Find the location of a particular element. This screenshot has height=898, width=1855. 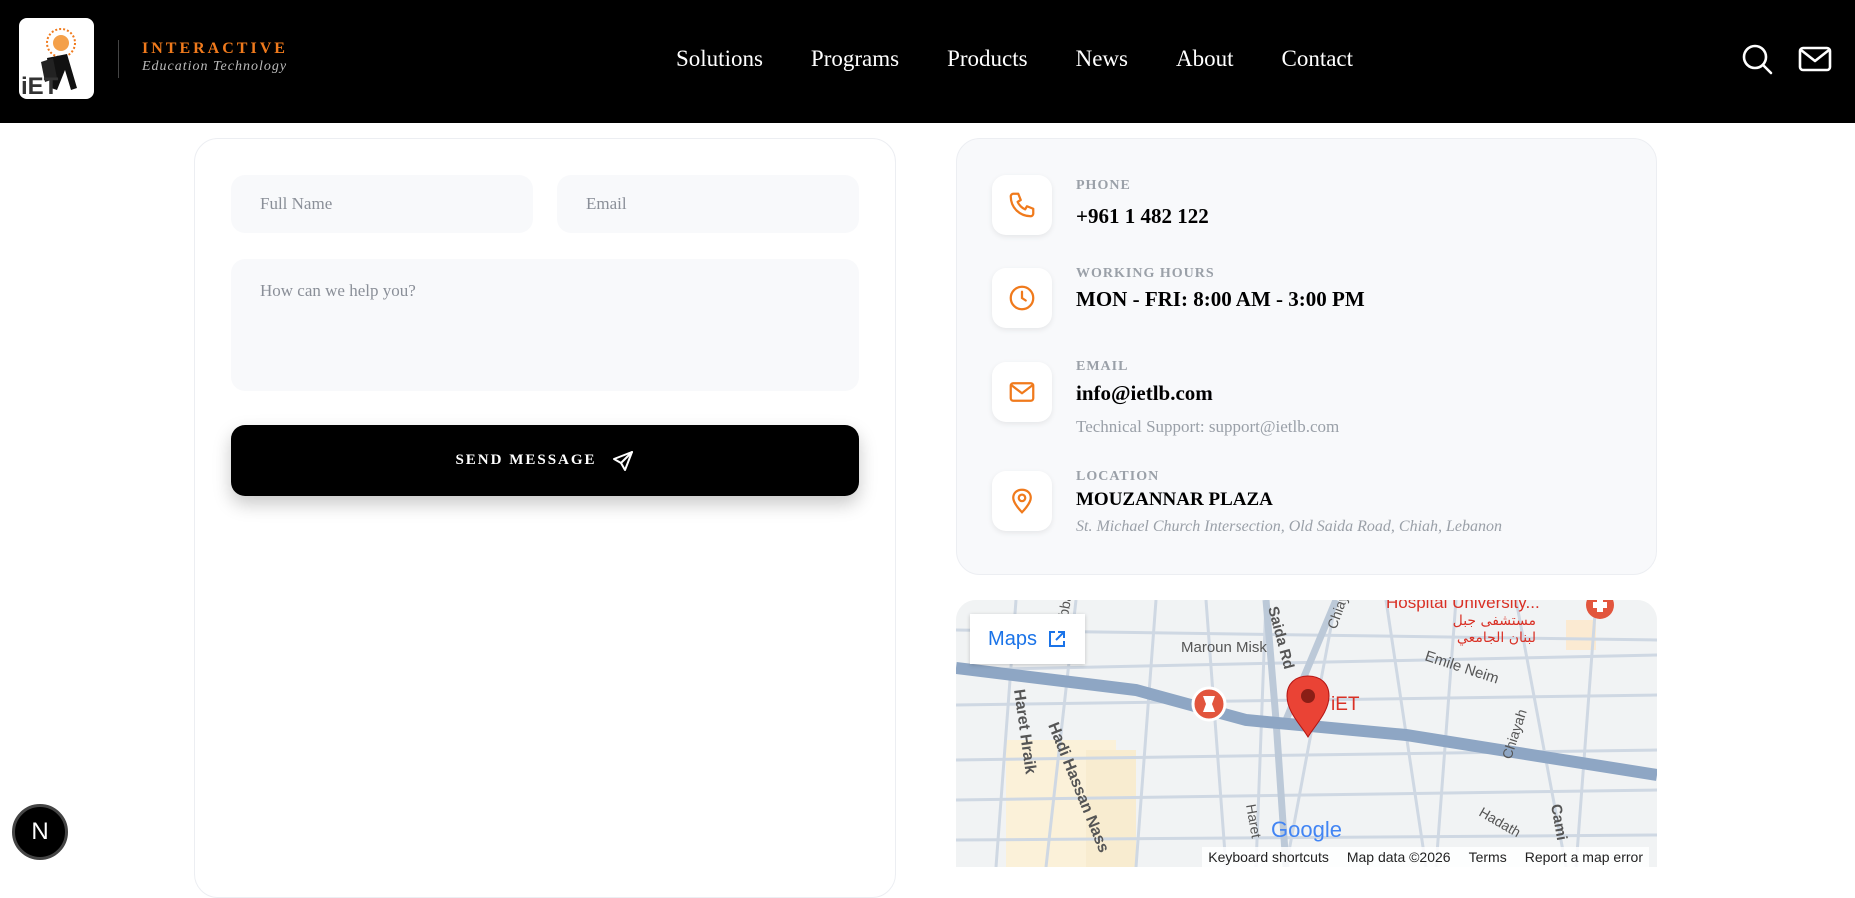

street-label: Maroun Misk is located at coordinates (1224, 647).